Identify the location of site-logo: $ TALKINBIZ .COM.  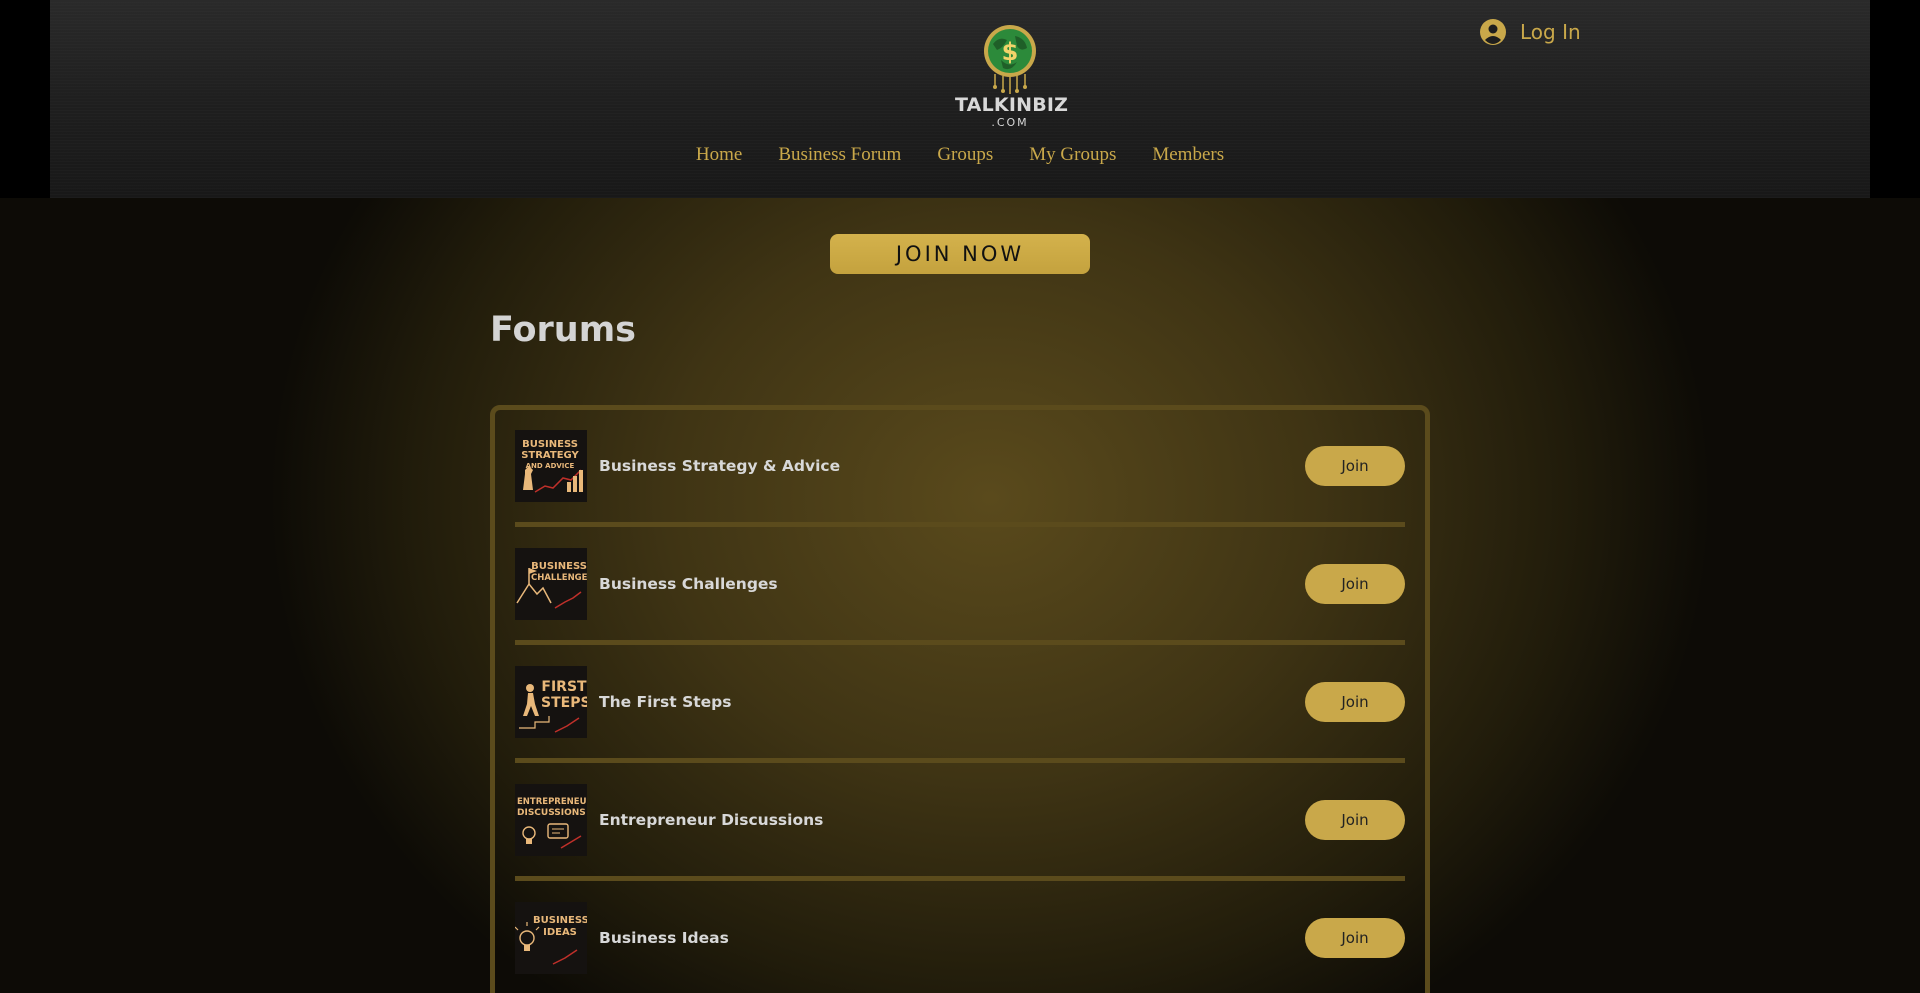
(1012, 77).